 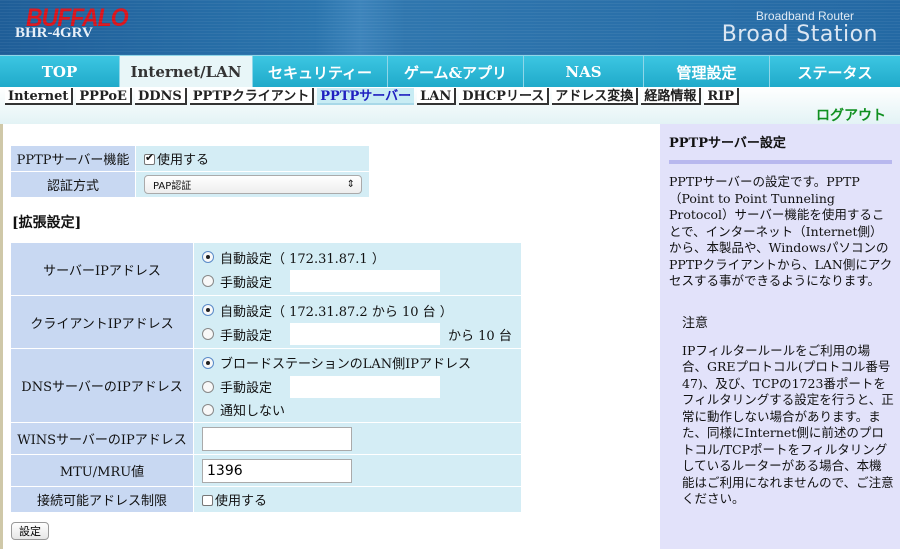 What do you see at coordinates (73, 184) in the screenshot?
I see `auth-method-label: 認証方式` at bounding box center [73, 184].